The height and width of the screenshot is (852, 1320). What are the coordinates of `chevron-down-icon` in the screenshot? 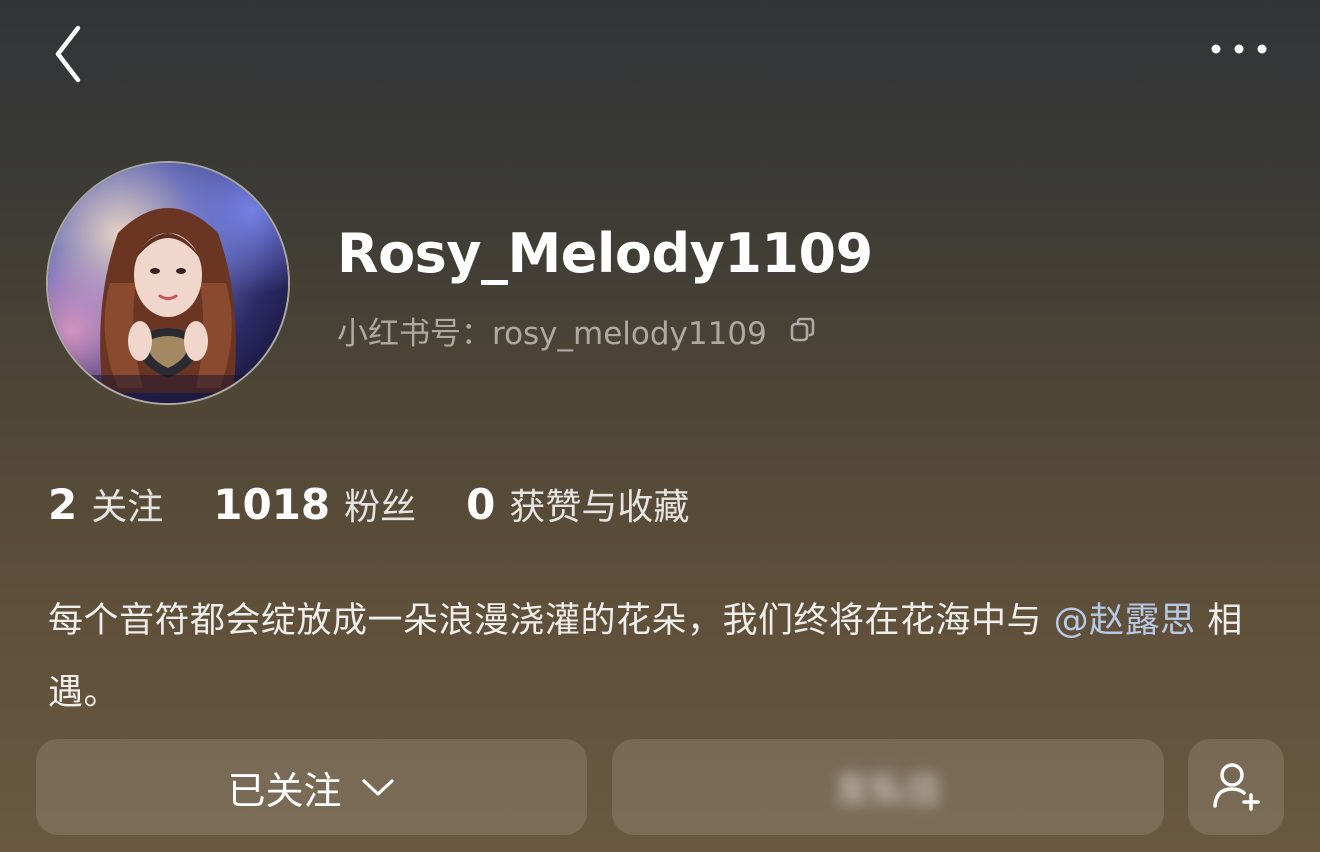 It's located at (377, 787).